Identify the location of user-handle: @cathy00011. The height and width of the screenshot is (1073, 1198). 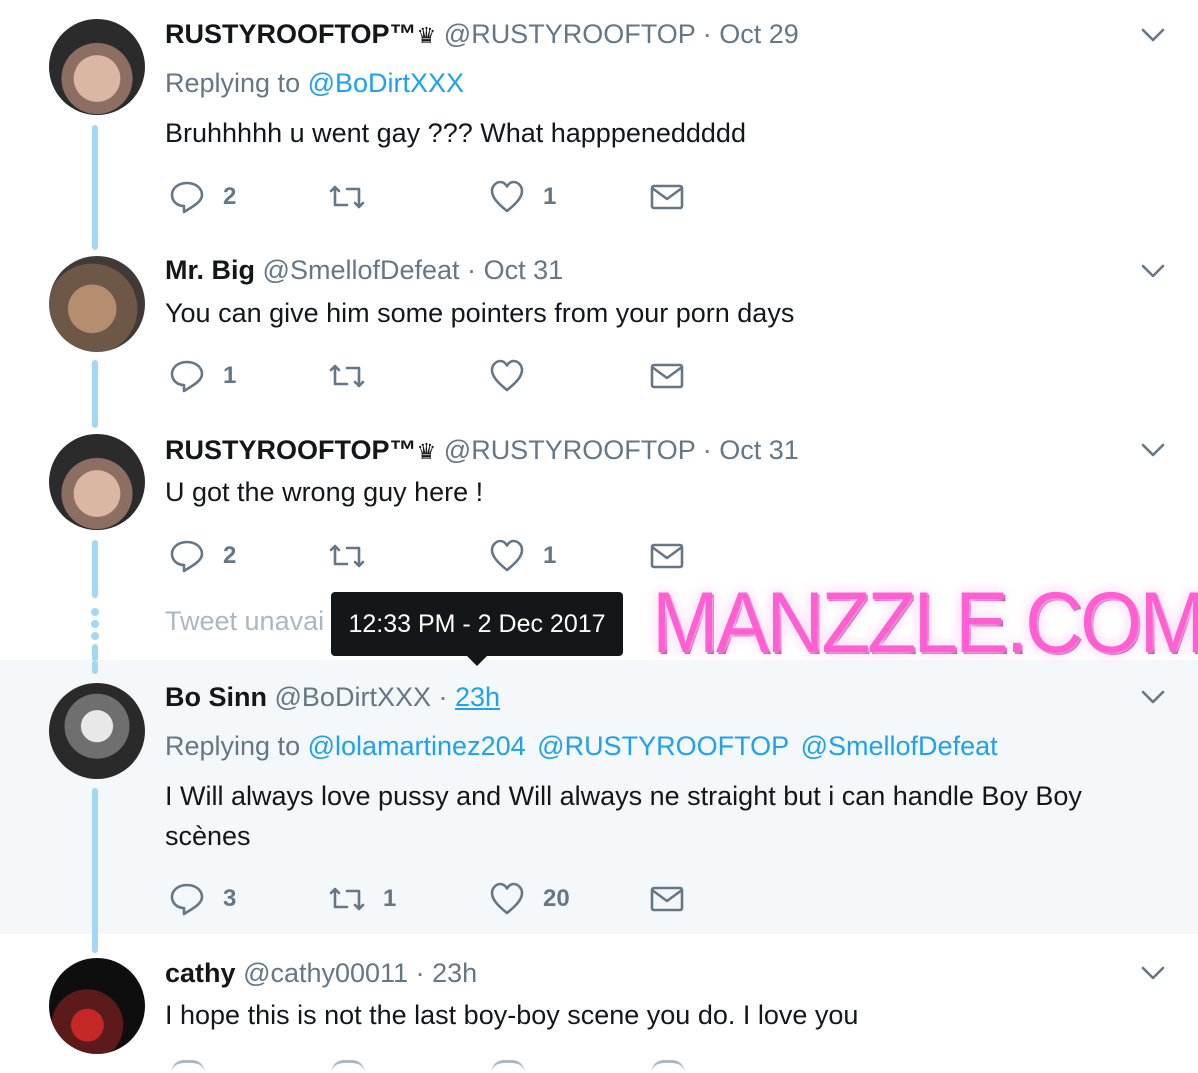
(325, 973).